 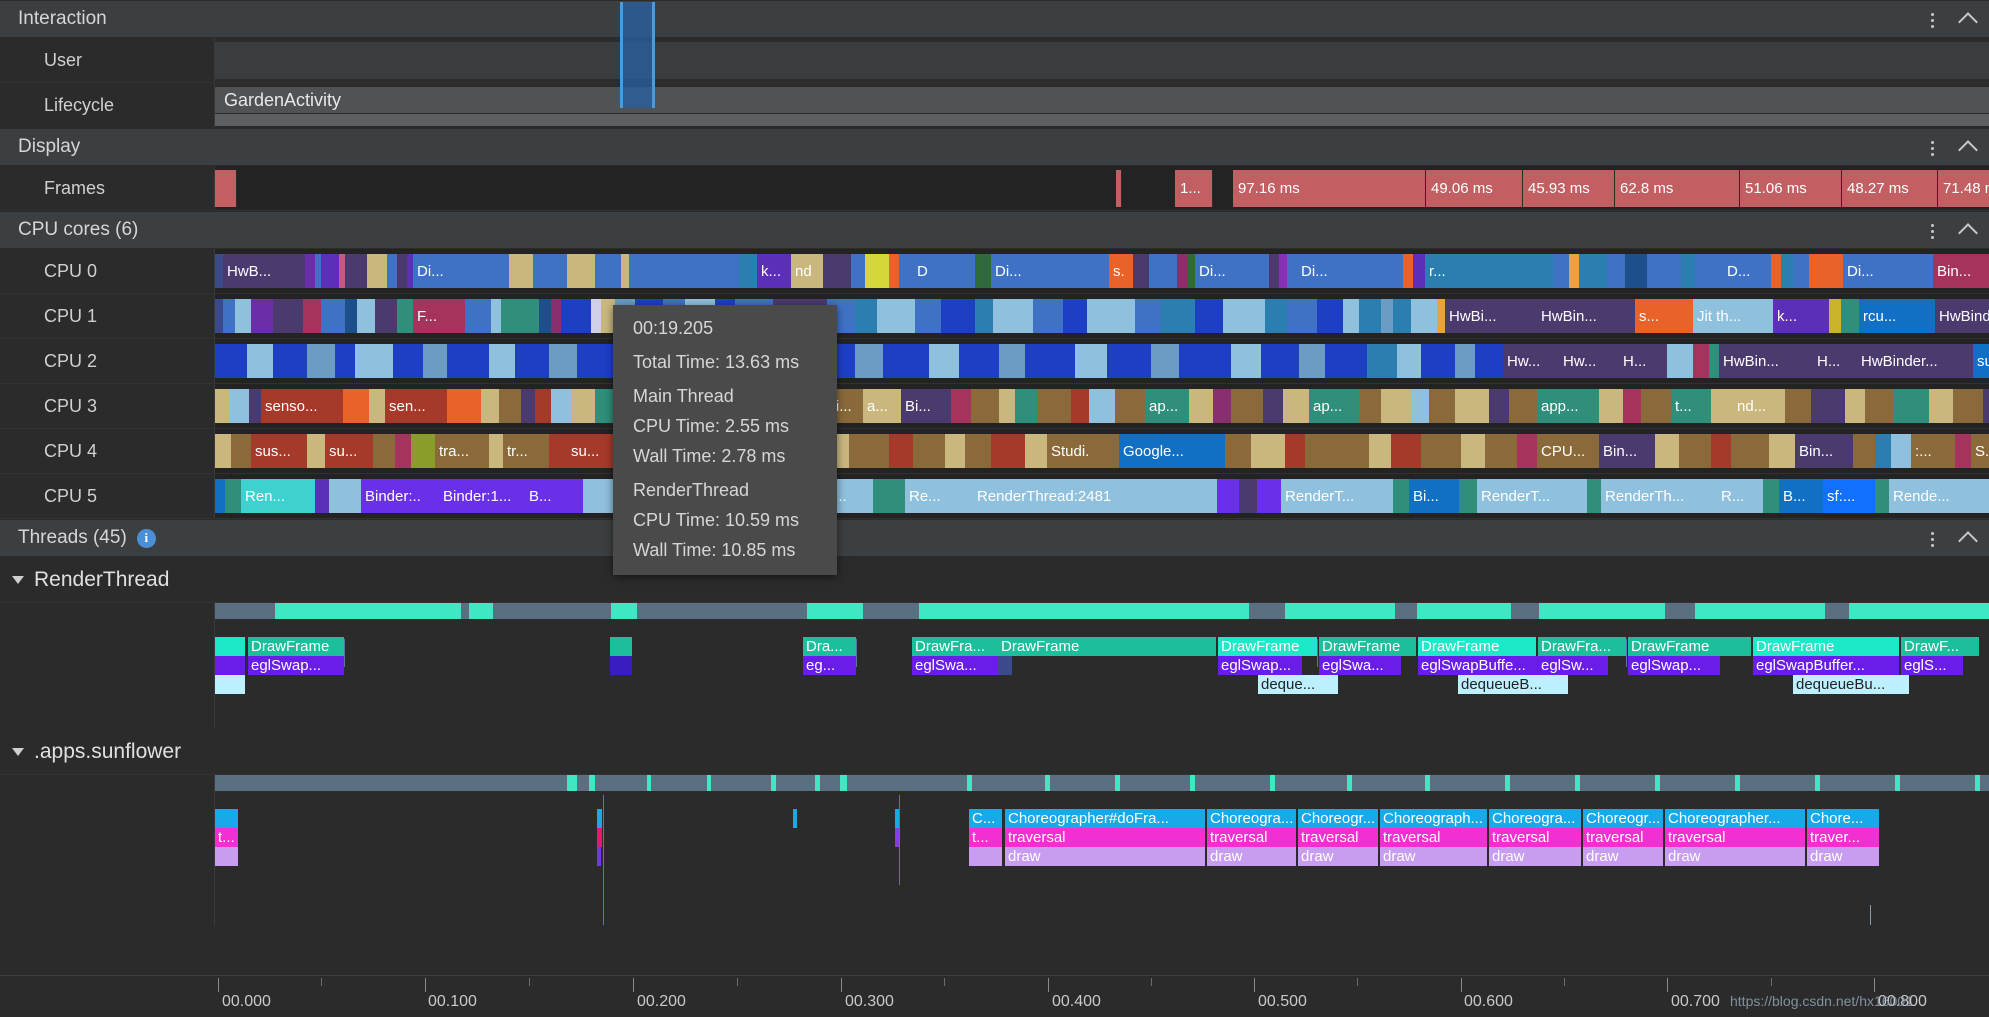 I want to click on frame-segment: 97.16 ms, so click(x=1329, y=188).